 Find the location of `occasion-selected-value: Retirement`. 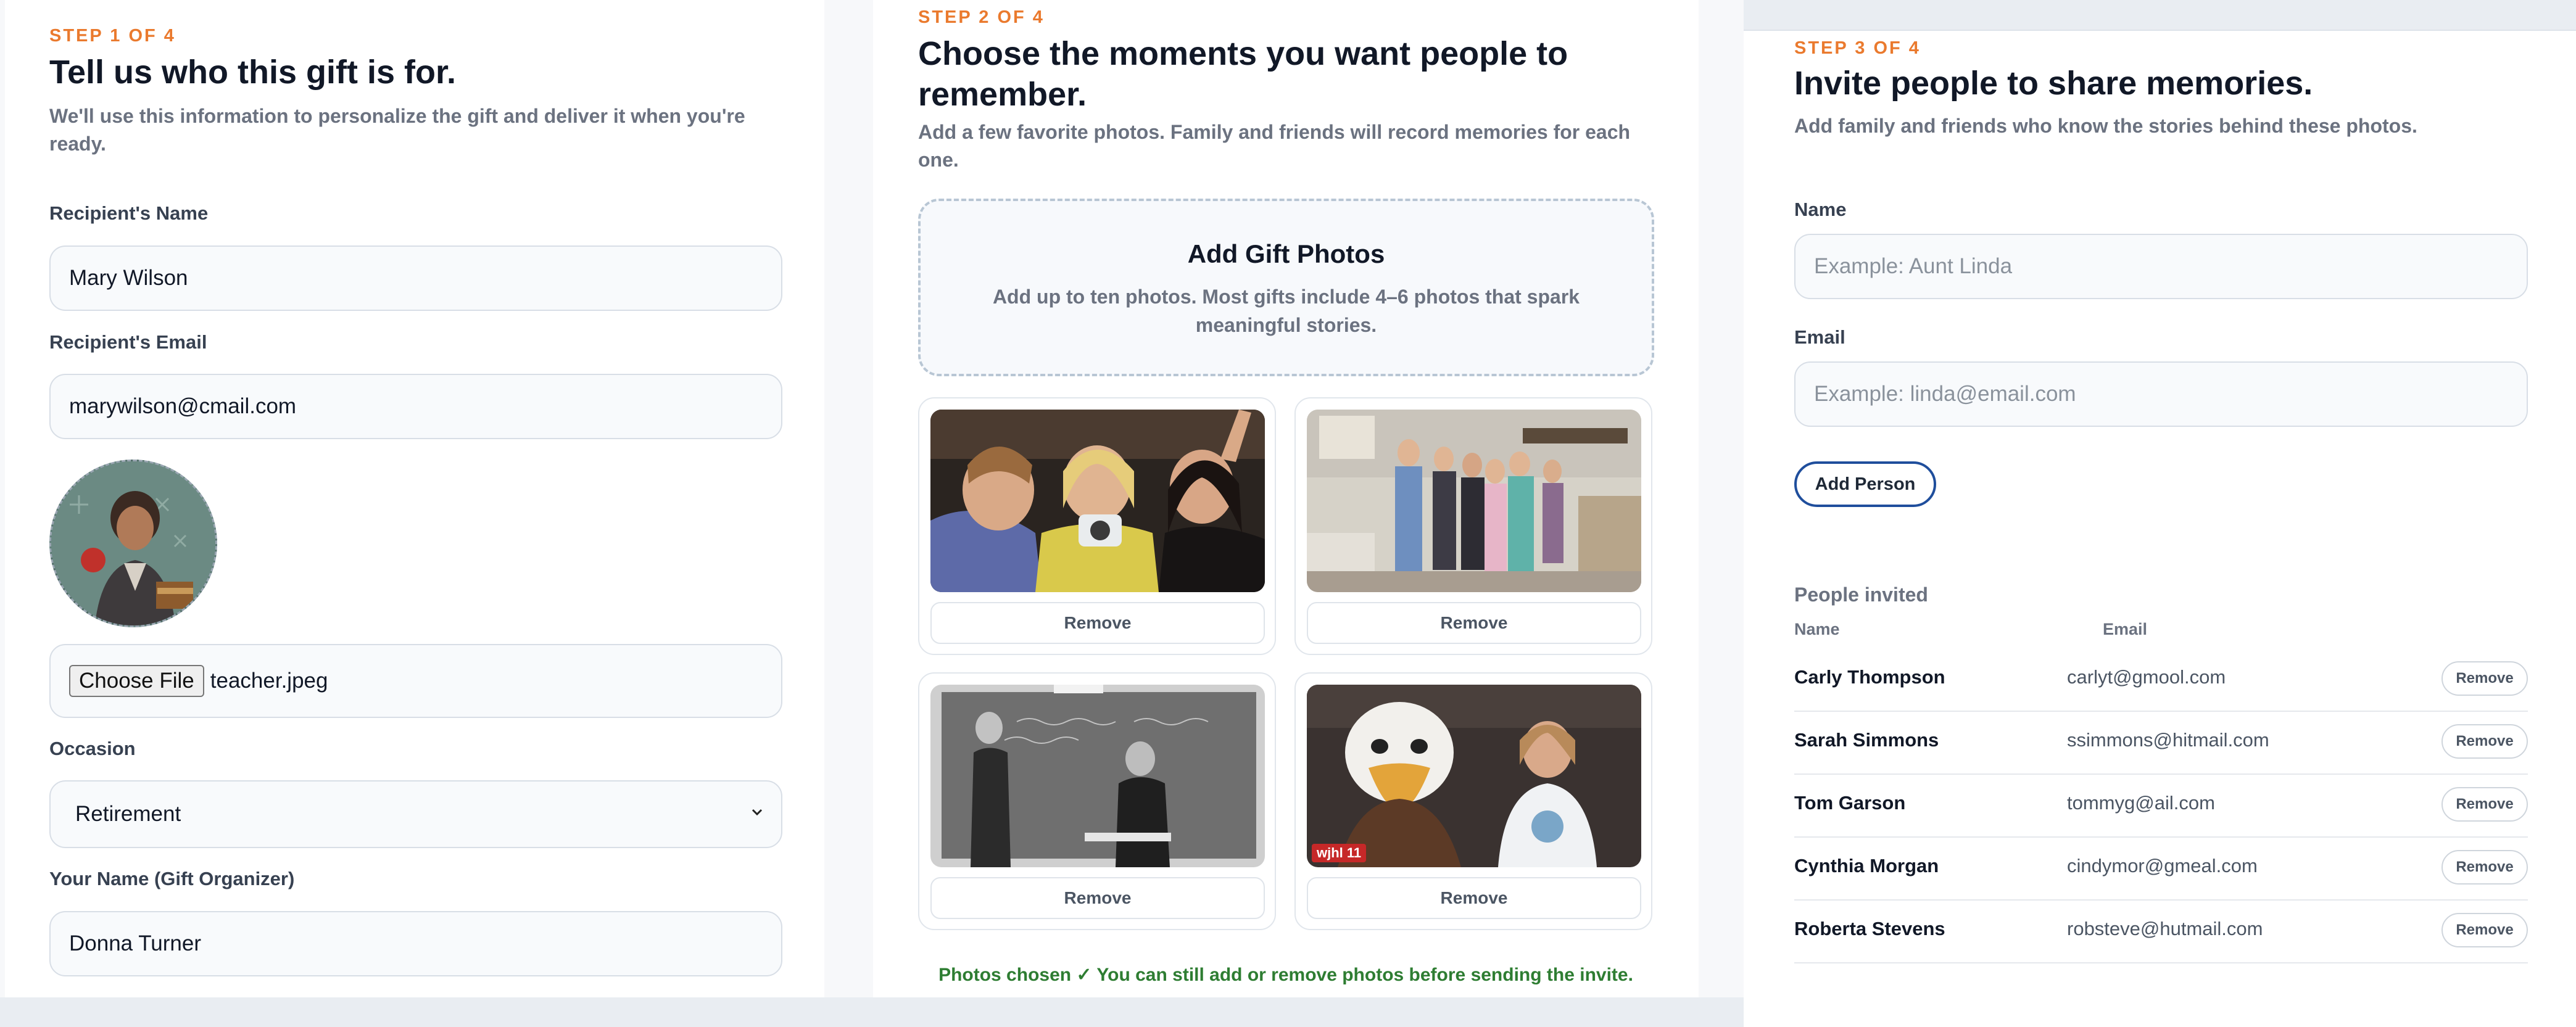

occasion-selected-value: Retirement is located at coordinates (128, 814).